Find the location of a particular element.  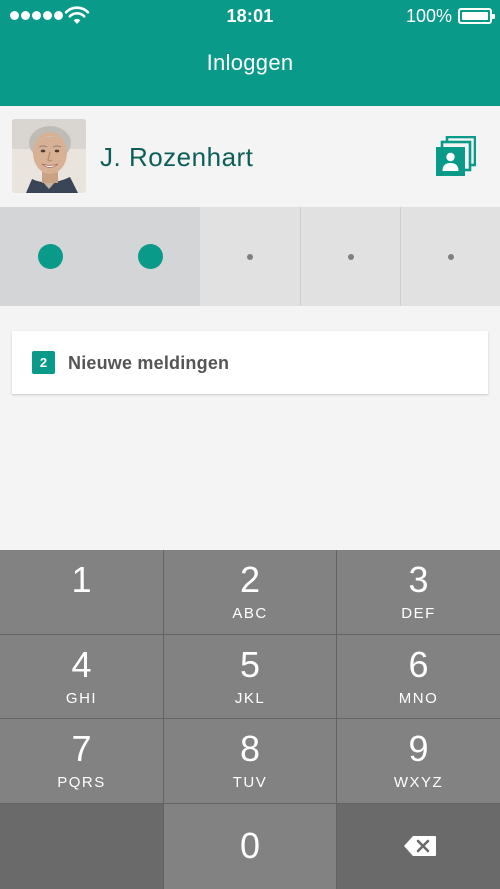

page-title: Inloggen is located at coordinates (250, 62).